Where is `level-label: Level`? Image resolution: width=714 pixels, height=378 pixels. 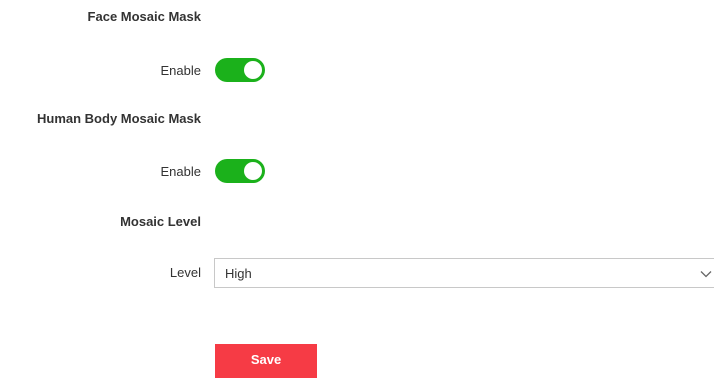 level-label: Level is located at coordinates (185, 272).